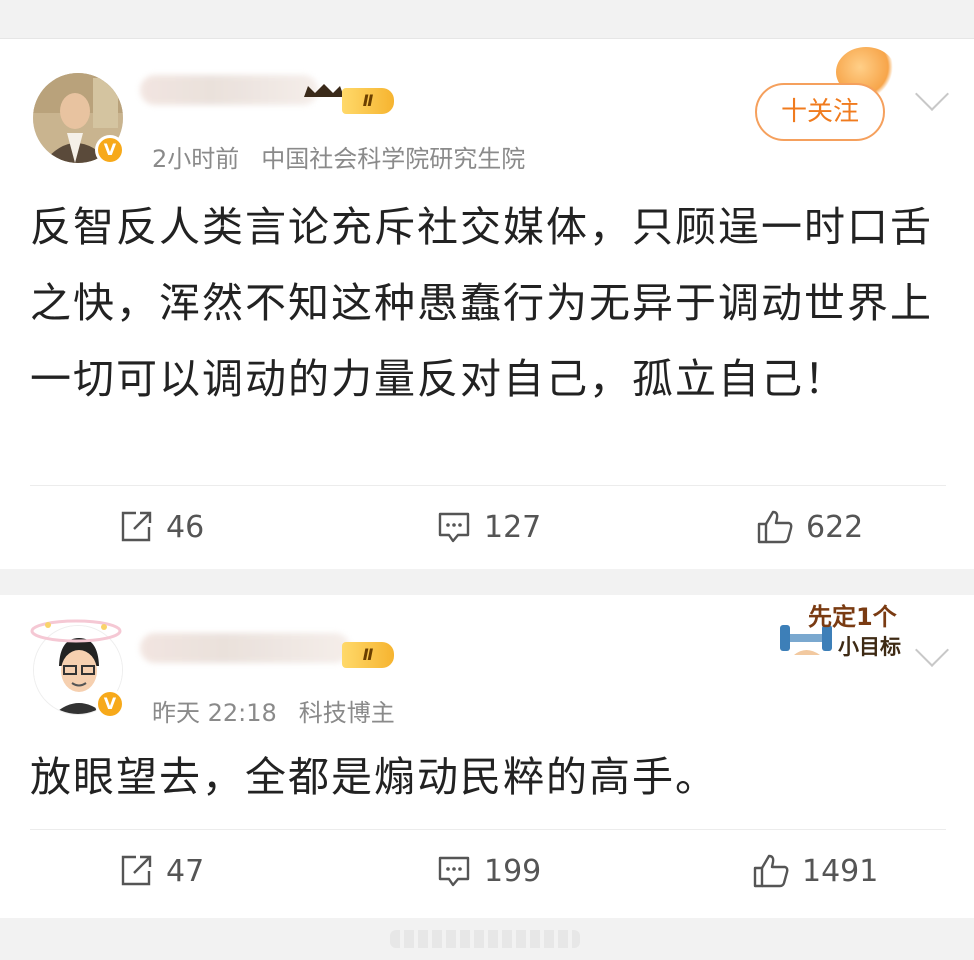 The image size is (974, 960). I want to click on like-button: 622, so click(809, 527).